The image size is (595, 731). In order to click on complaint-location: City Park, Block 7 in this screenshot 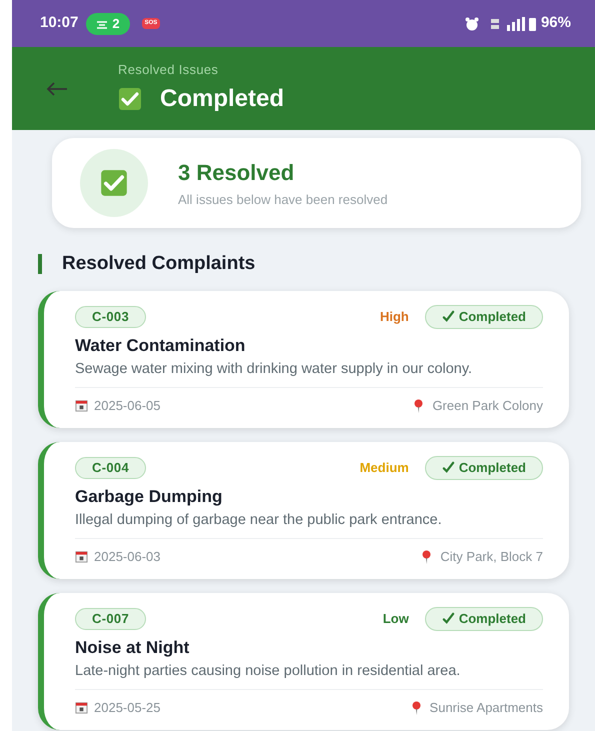, I will do `click(491, 557)`.